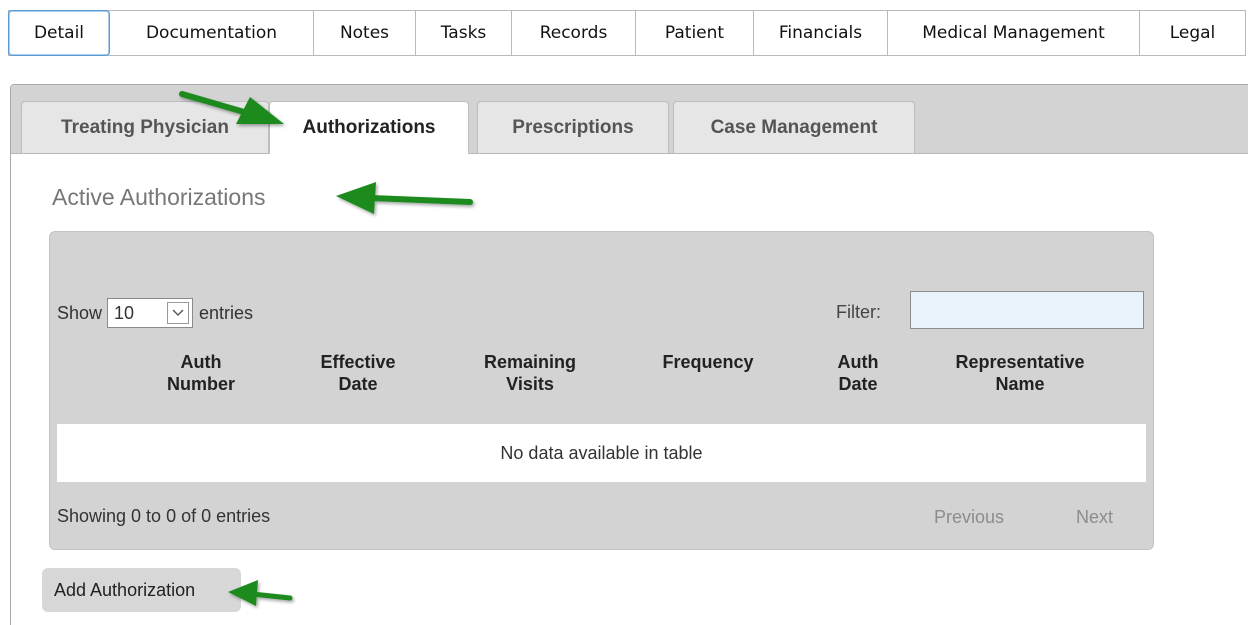 The image size is (1248, 625). What do you see at coordinates (80, 312) in the screenshot?
I see `show-label: Show` at bounding box center [80, 312].